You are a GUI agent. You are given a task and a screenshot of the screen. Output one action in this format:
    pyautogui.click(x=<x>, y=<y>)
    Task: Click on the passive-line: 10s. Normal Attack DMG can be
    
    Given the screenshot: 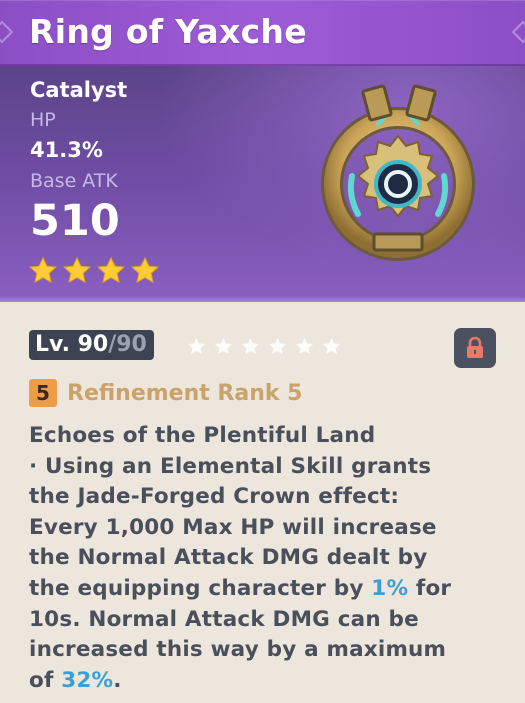 What is the action you would take?
    pyautogui.click(x=224, y=619)
    